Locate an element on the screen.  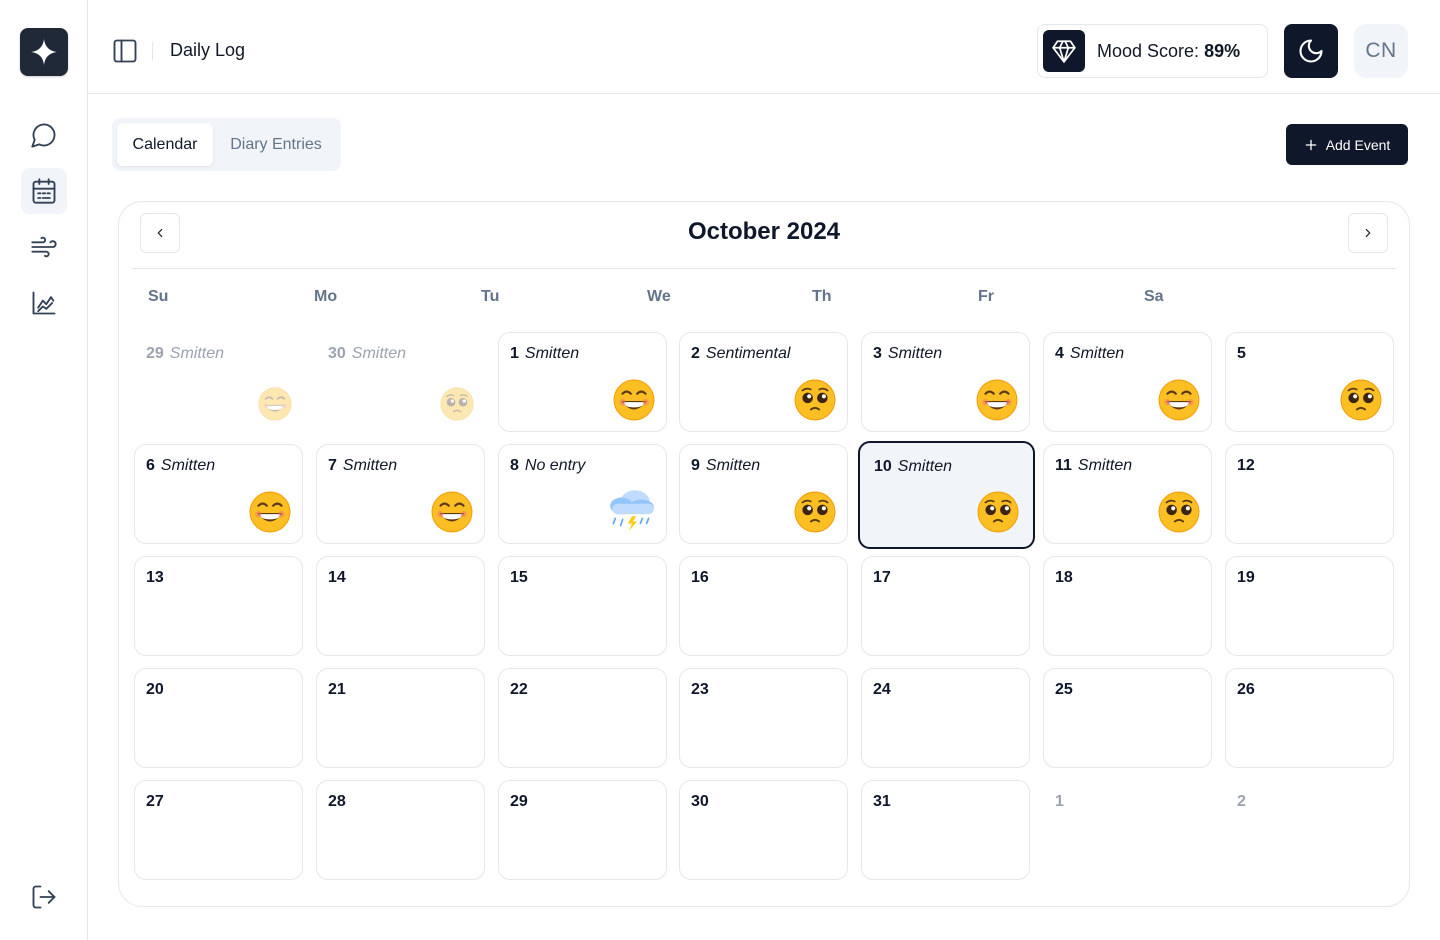
calendar-day-header: 15 is located at coordinates (519, 578).